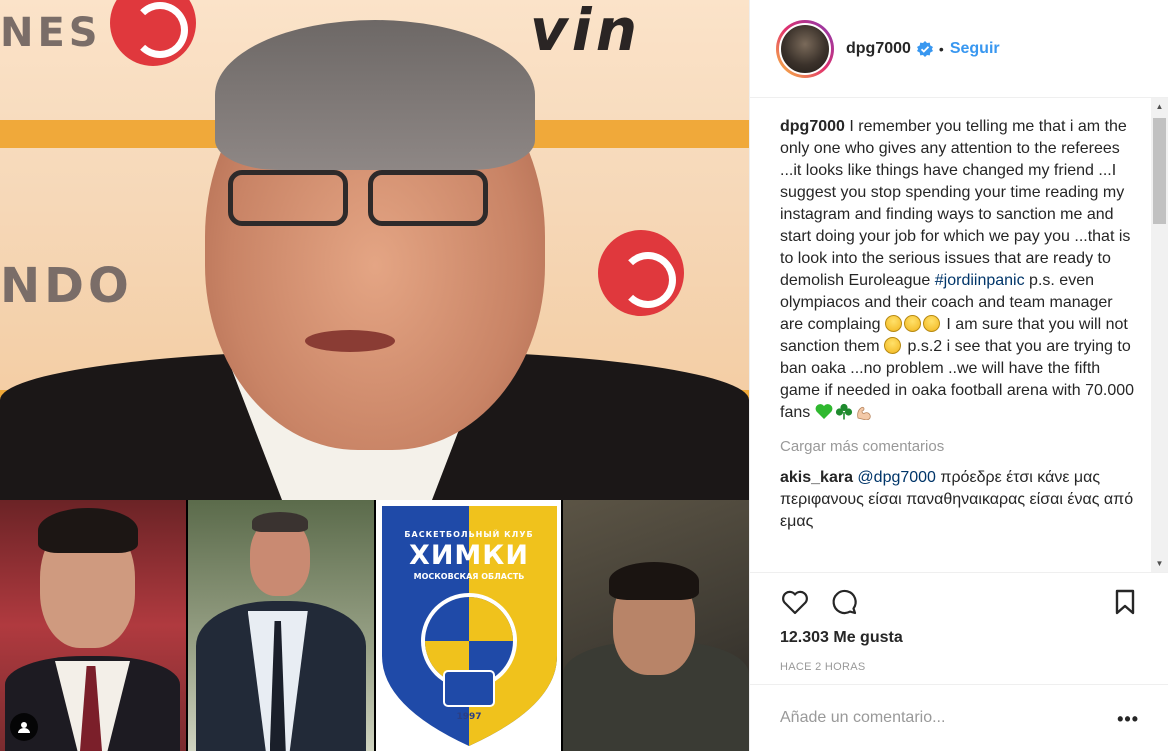 This screenshot has height=751, width=1168. I want to click on bookmark-icon, so click(1125, 602).